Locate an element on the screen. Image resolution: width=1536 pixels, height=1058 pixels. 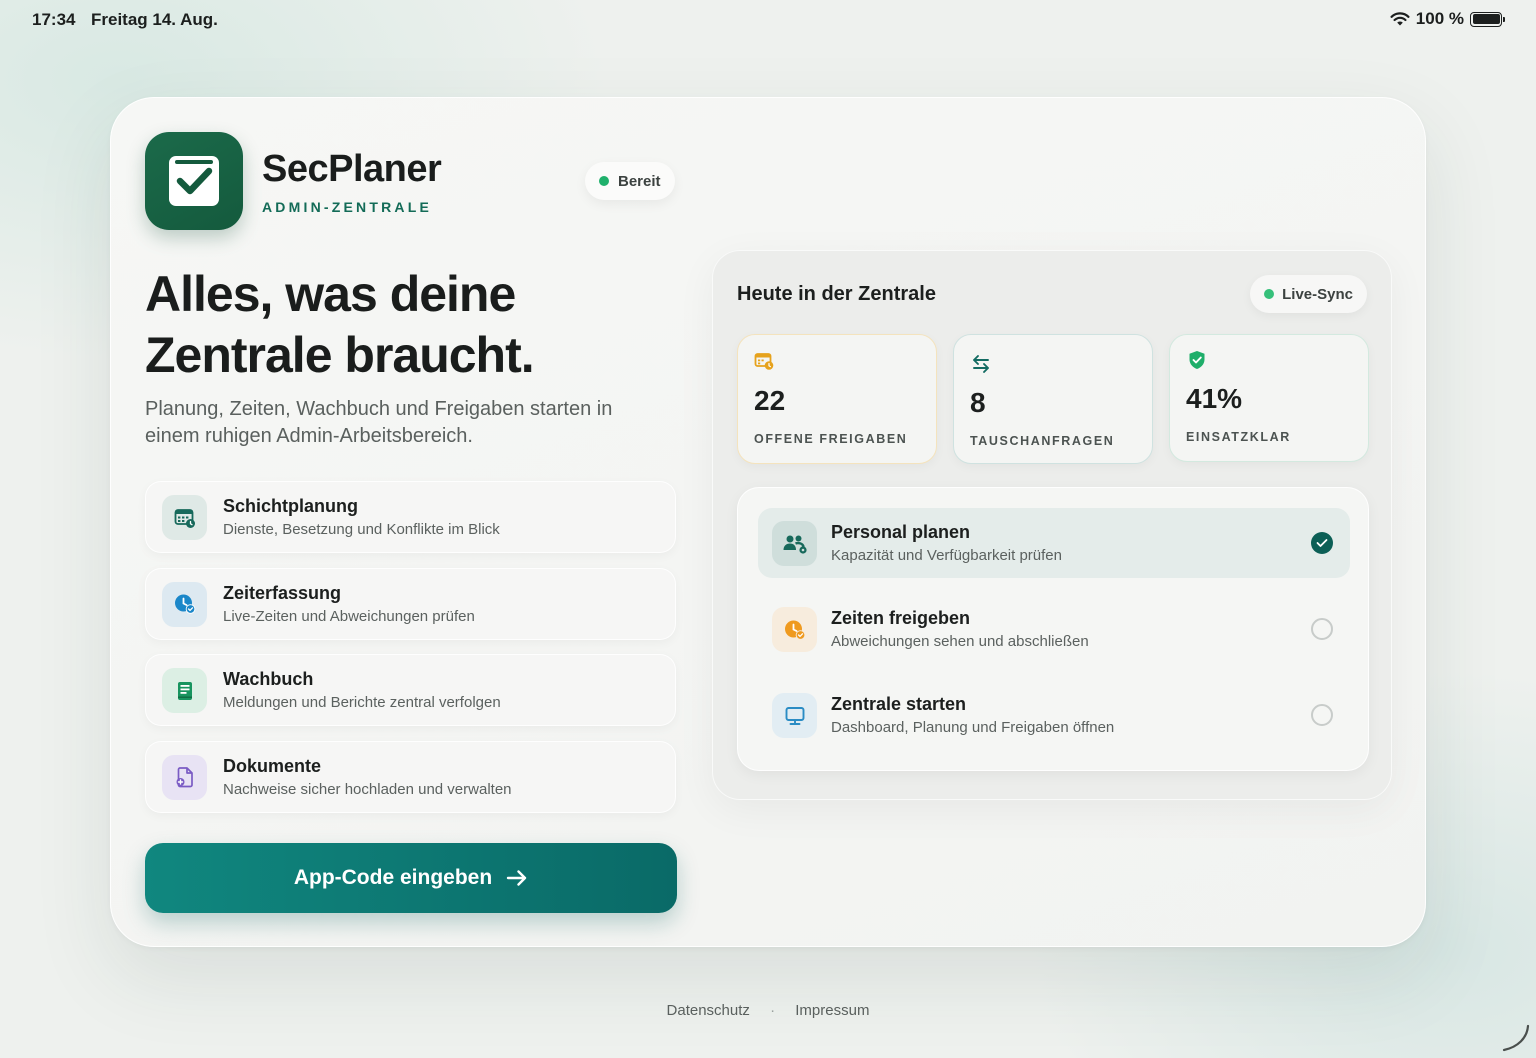
app-logo is located at coordinates (194, 181).